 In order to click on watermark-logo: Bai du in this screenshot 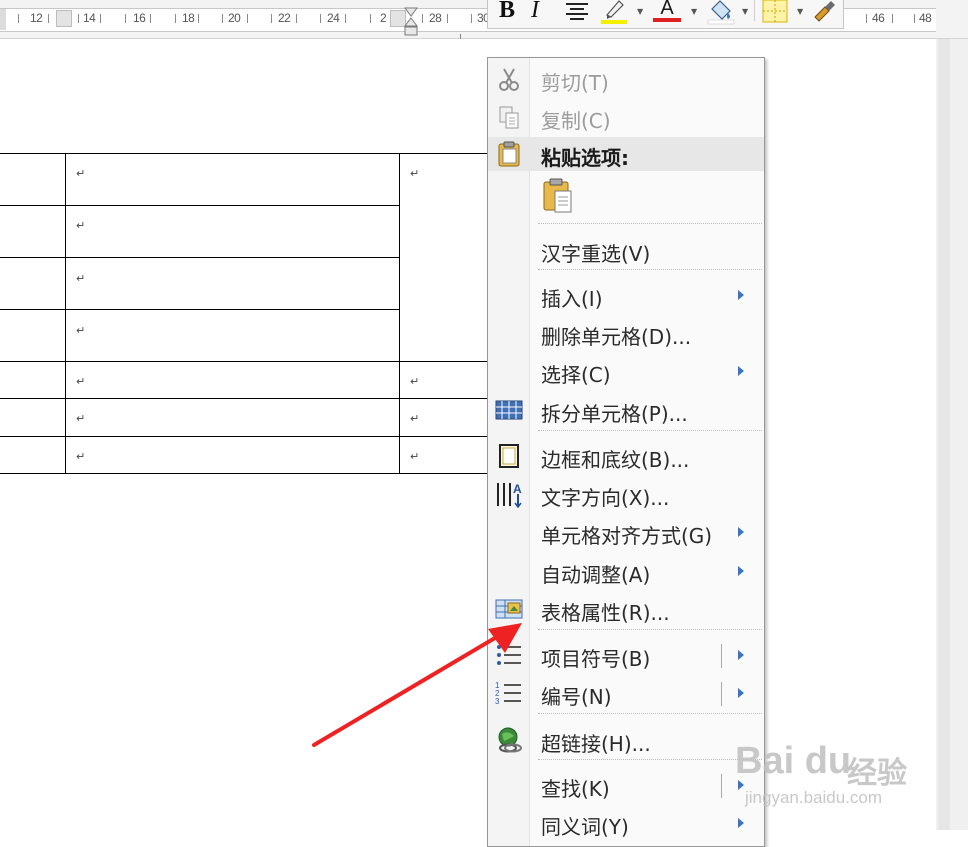, I will do `click(793, 761)`.